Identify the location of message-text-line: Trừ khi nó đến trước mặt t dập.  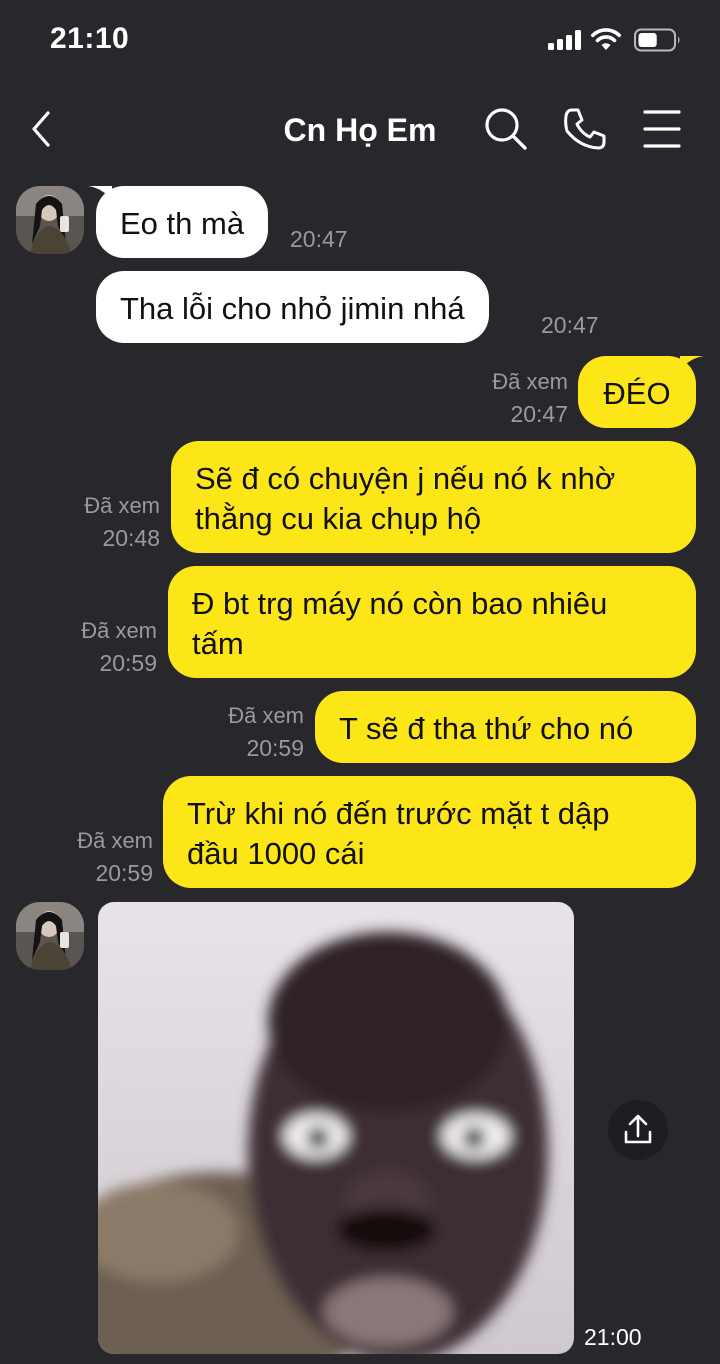
(398, 813).